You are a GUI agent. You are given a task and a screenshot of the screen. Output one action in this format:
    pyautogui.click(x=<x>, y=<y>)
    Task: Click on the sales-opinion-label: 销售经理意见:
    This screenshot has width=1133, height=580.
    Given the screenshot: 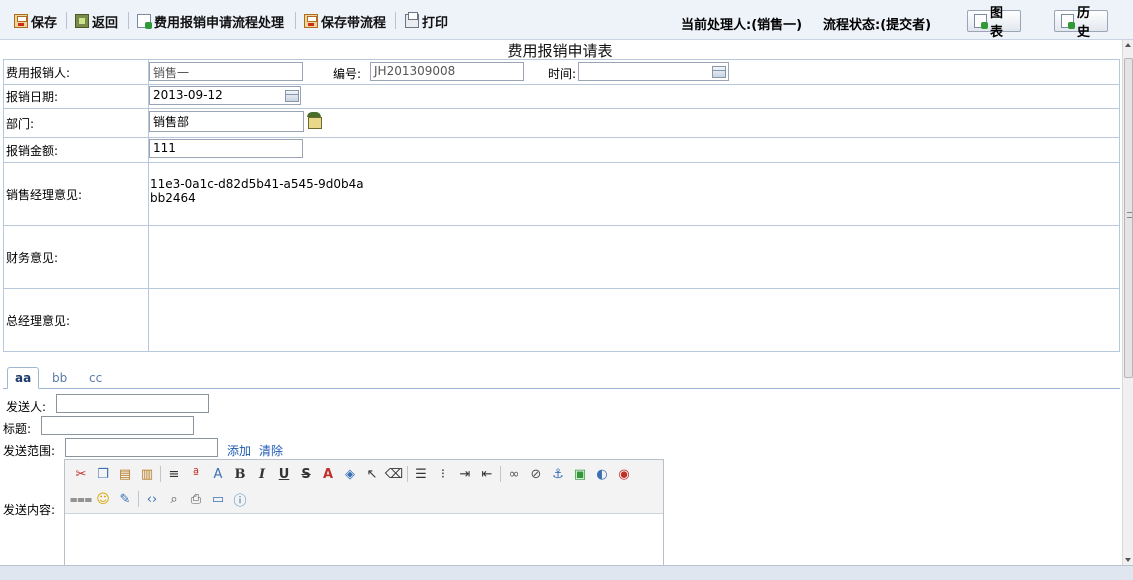 What is the action you would take?
    pyautogui.click(x=76, y=194)
    